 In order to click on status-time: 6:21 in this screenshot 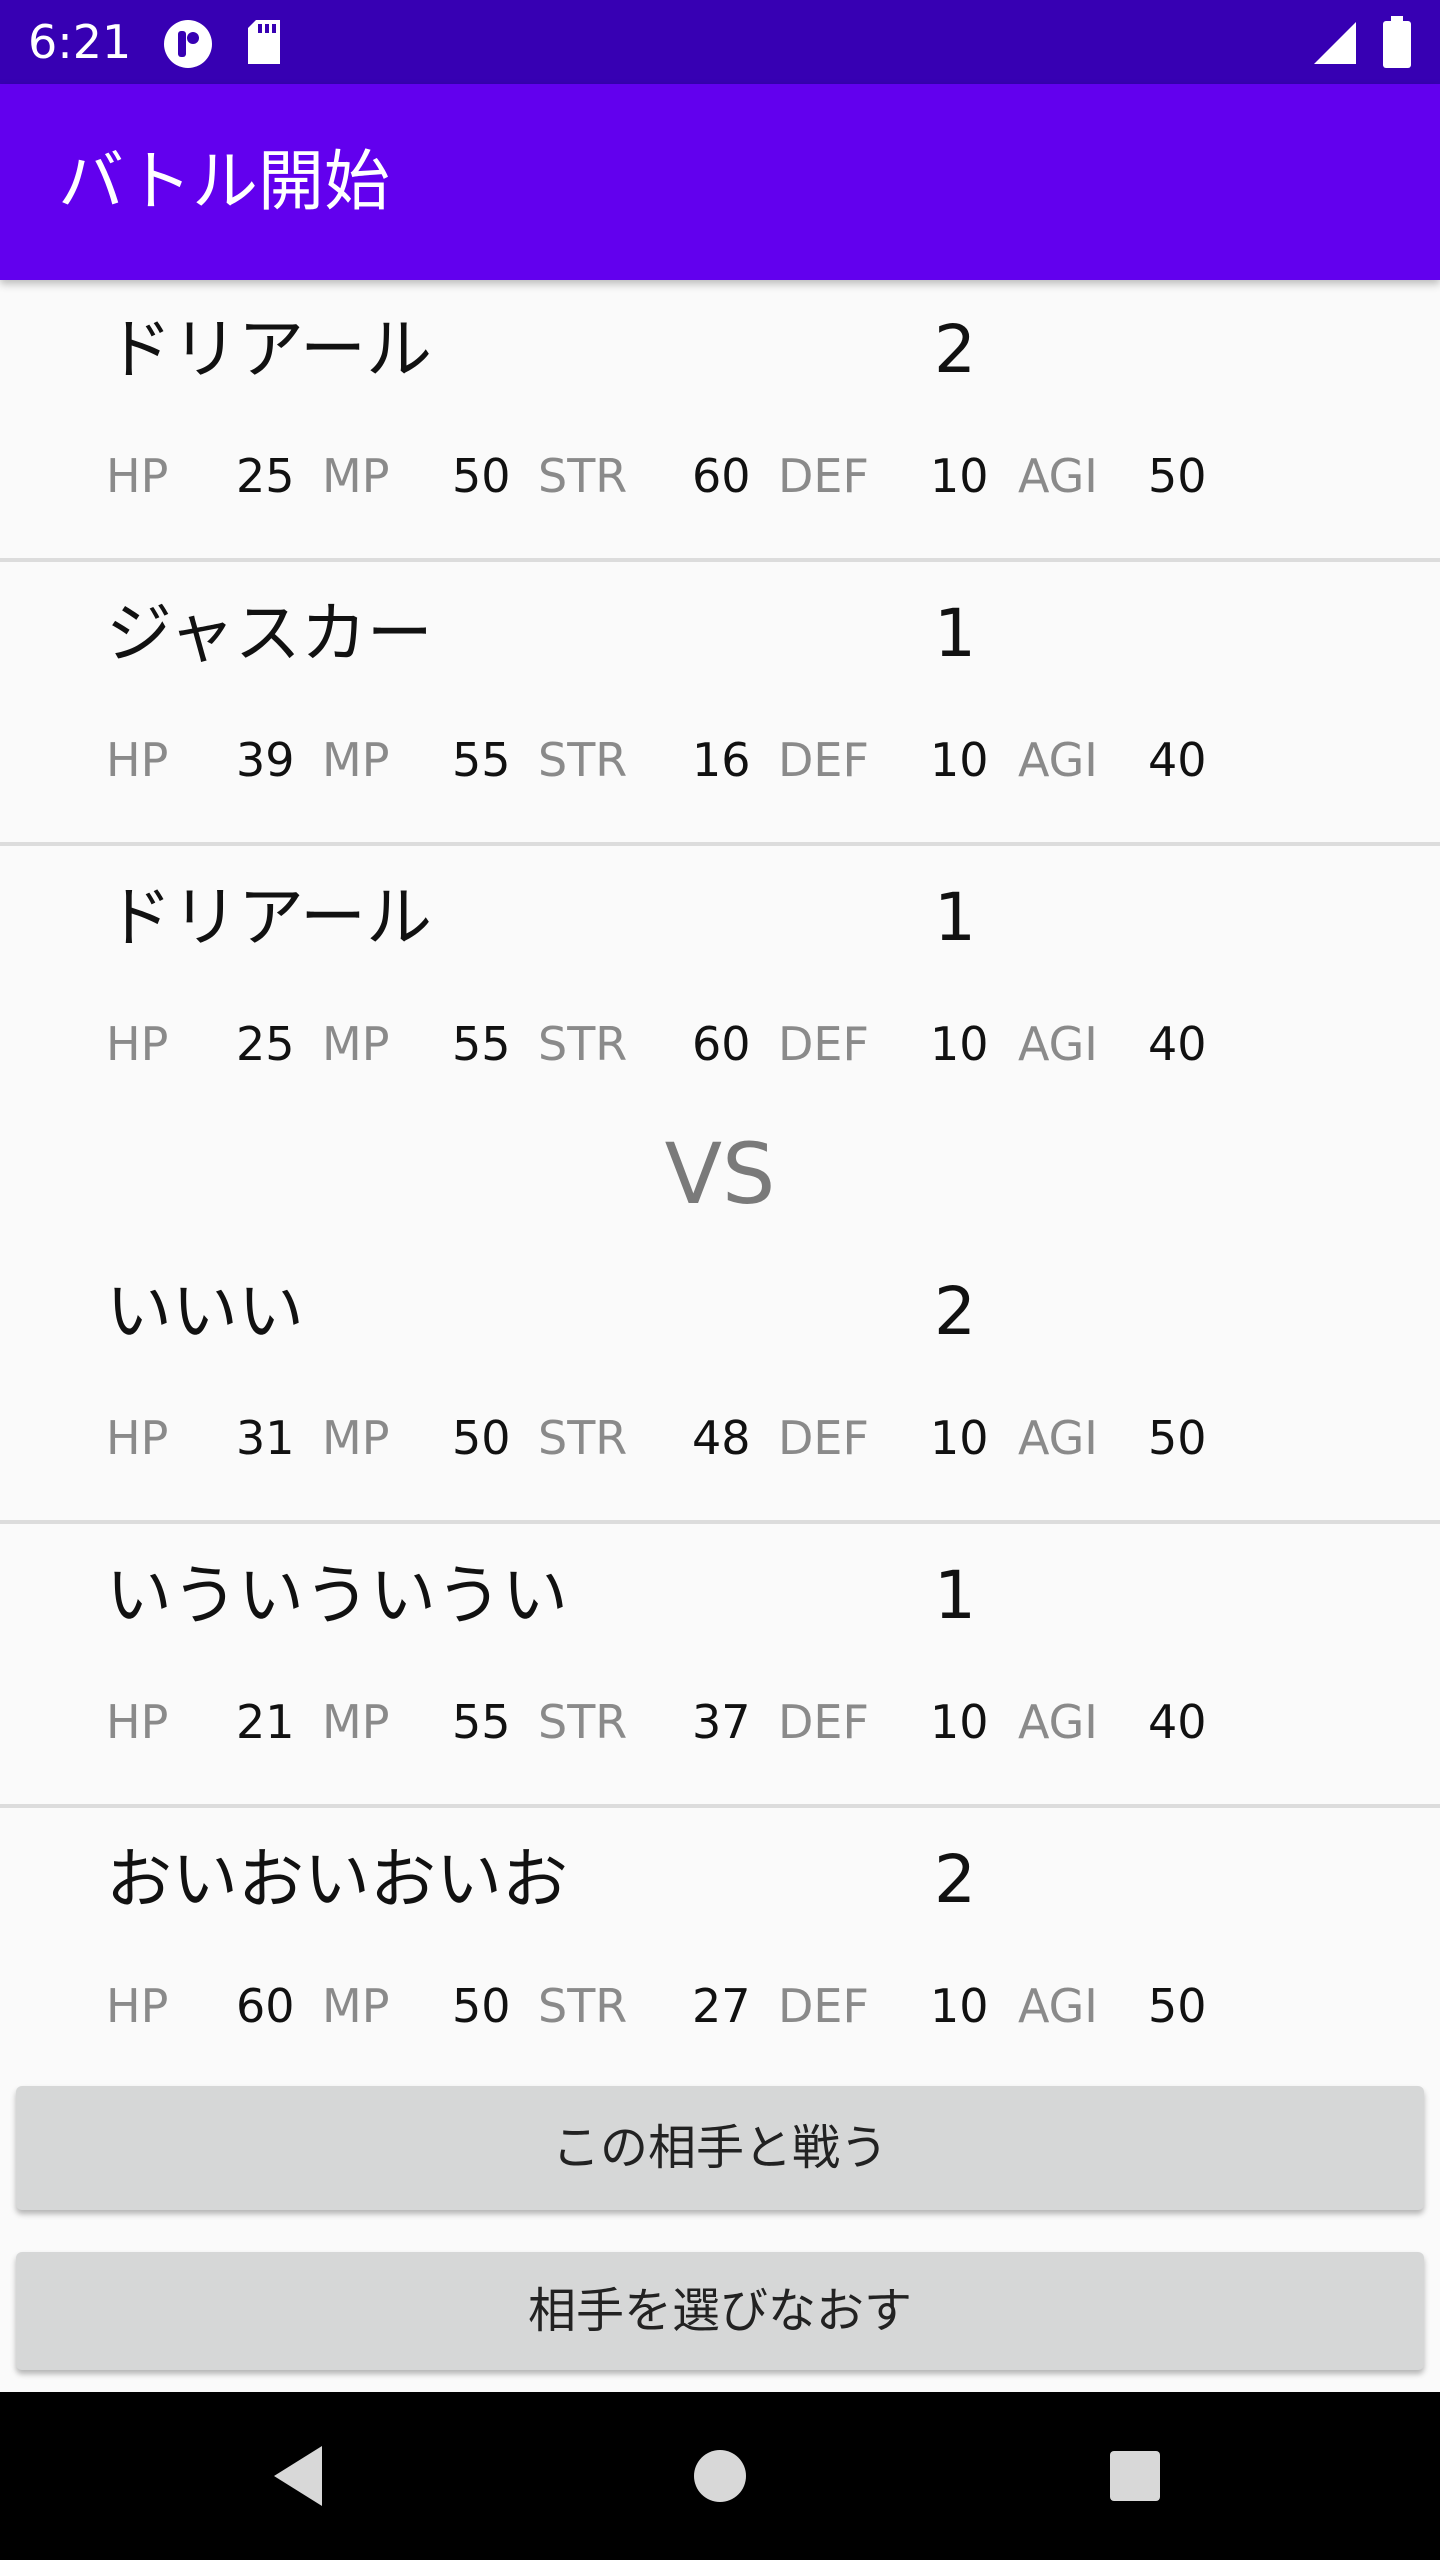, I will do `click(80, 42)`.